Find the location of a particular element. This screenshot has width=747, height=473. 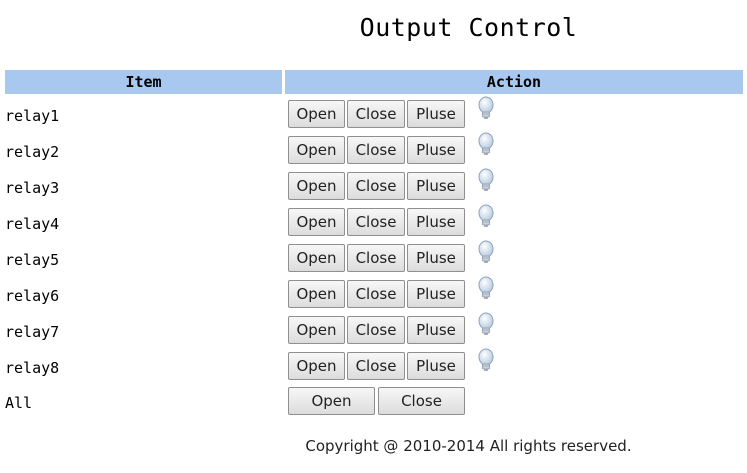

relay2-close-button: Close is located at coordinates (376, 150).